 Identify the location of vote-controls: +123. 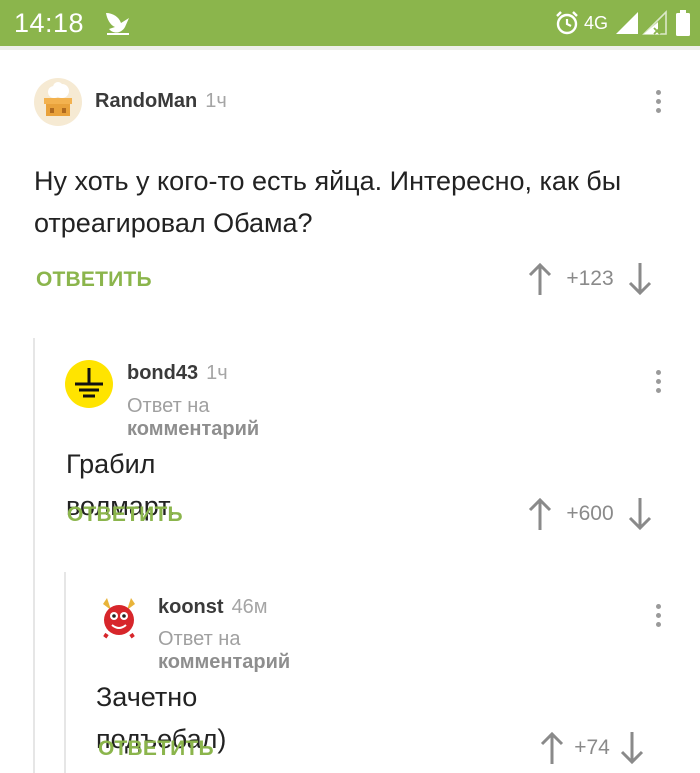
(590, 279).